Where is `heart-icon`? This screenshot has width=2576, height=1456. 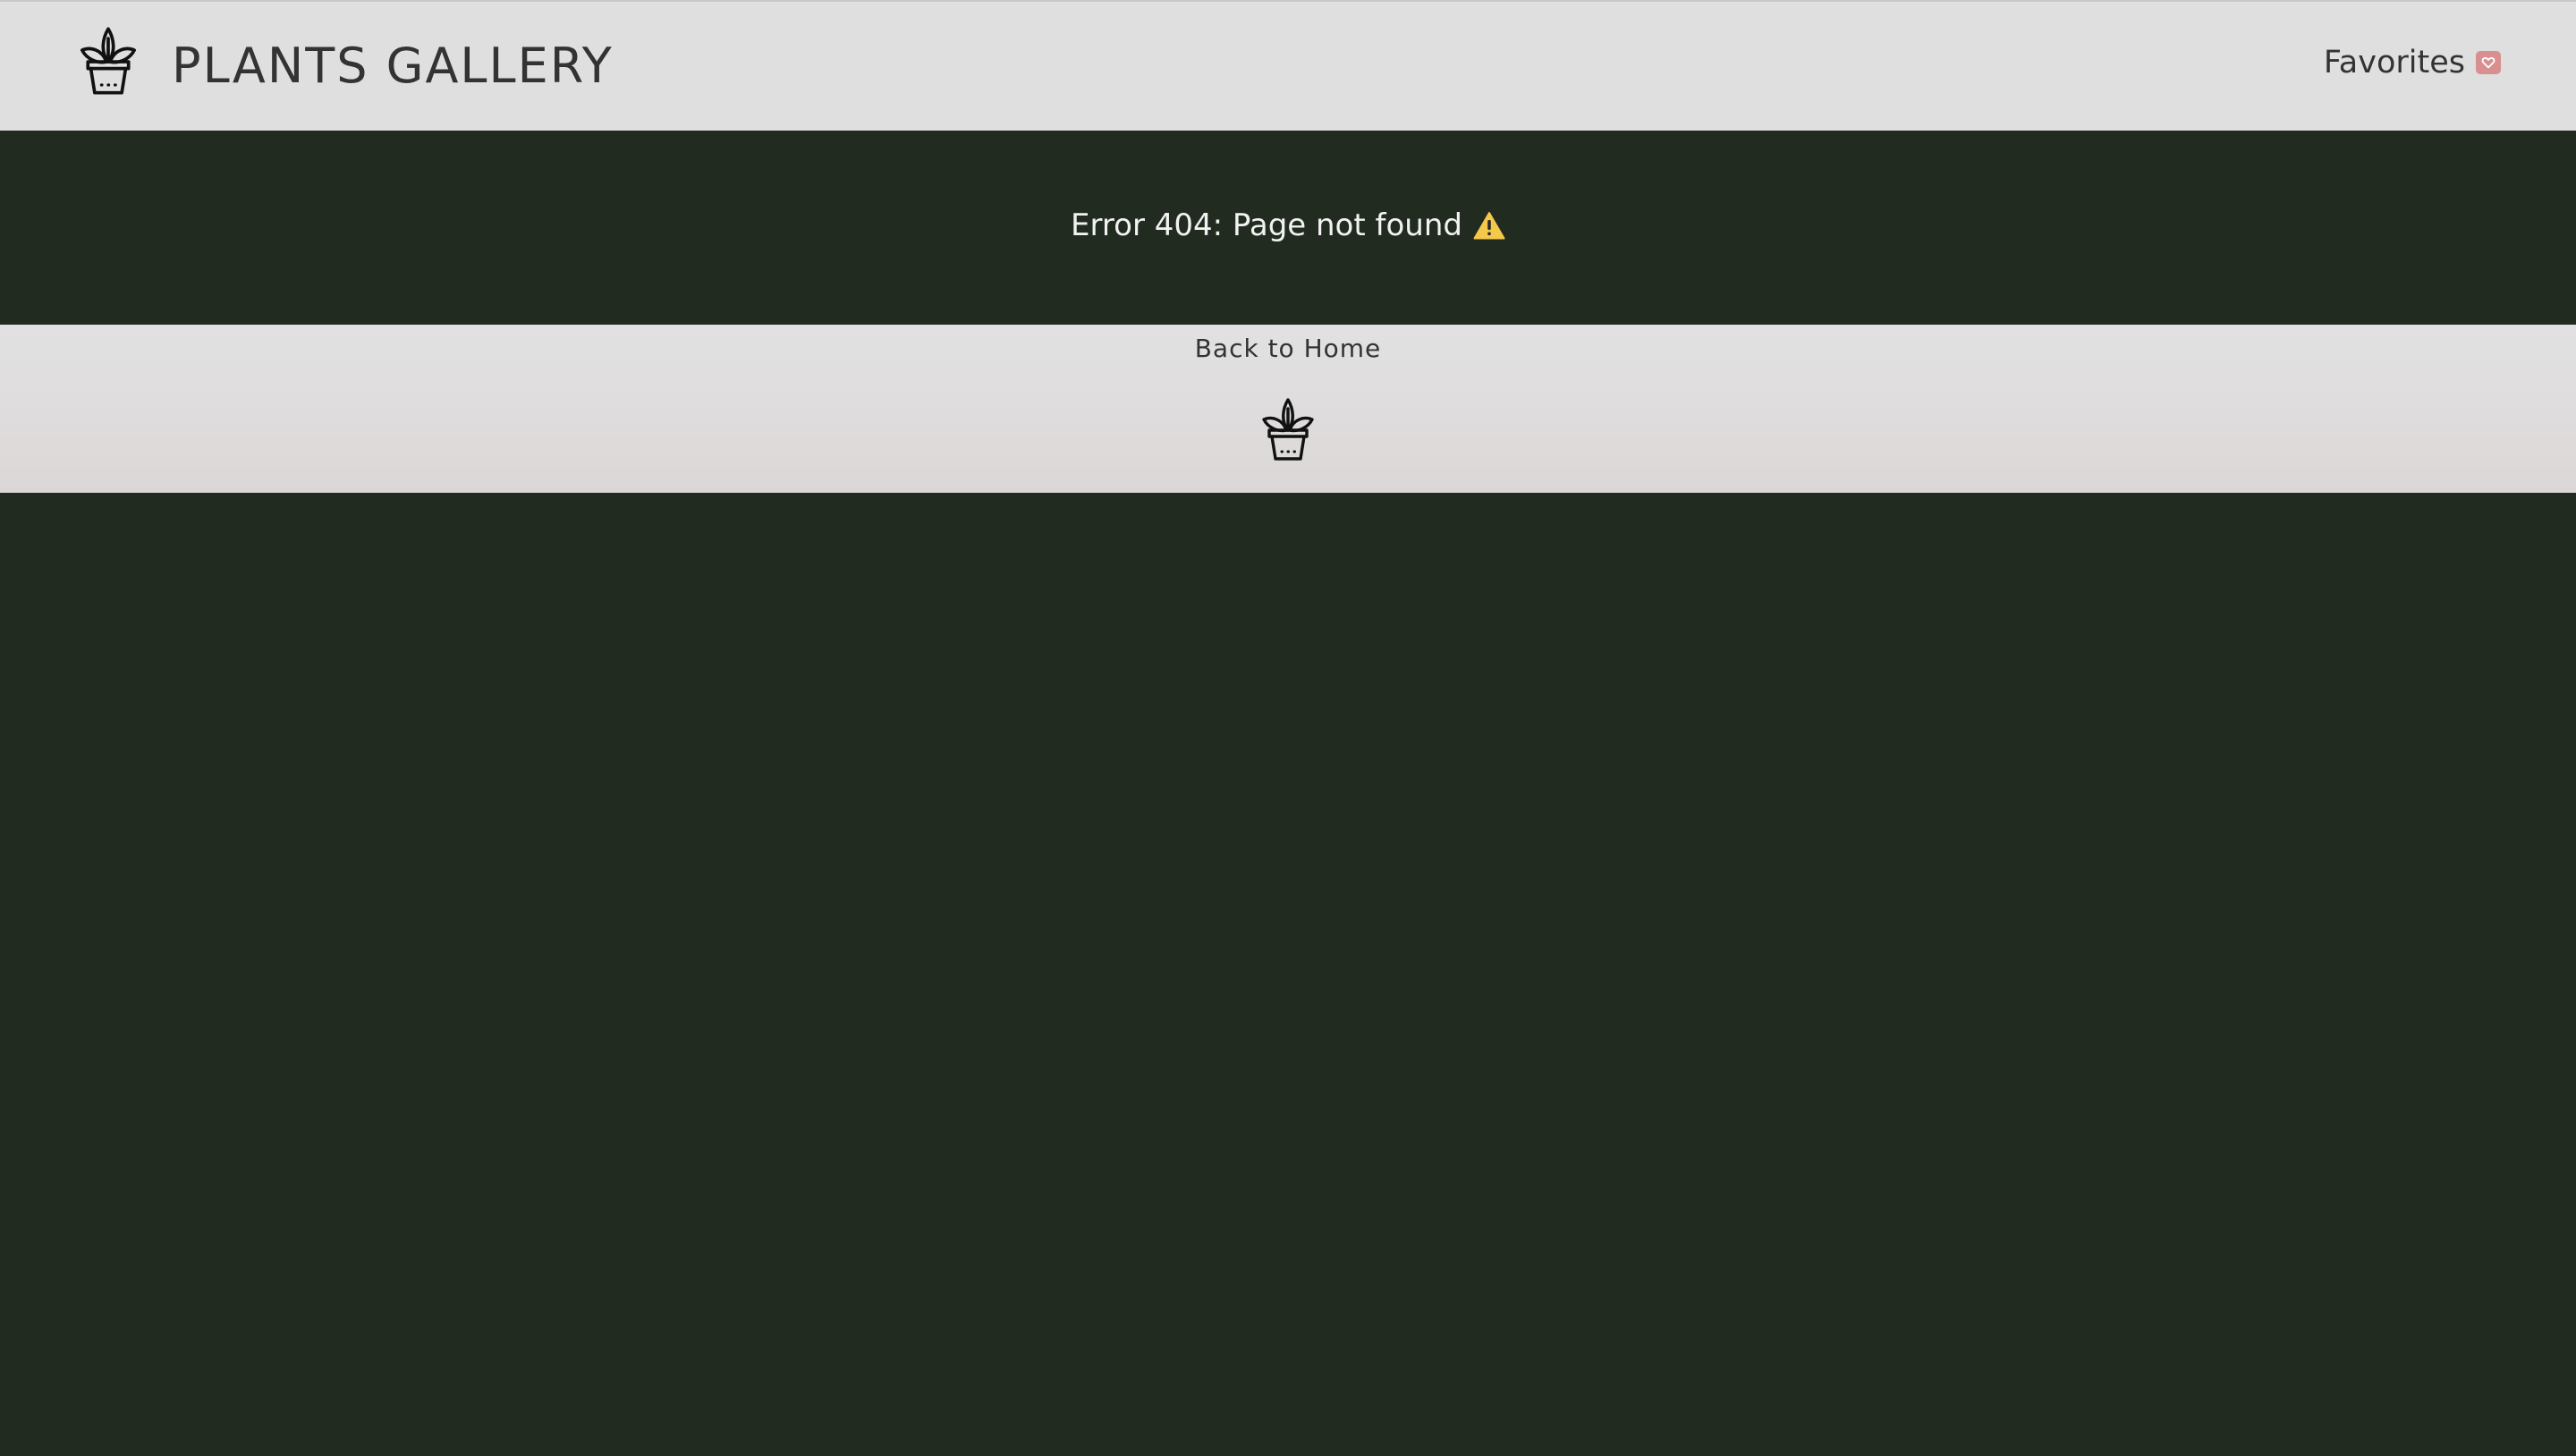
heart-icon is located at coordinates (2488, 63).